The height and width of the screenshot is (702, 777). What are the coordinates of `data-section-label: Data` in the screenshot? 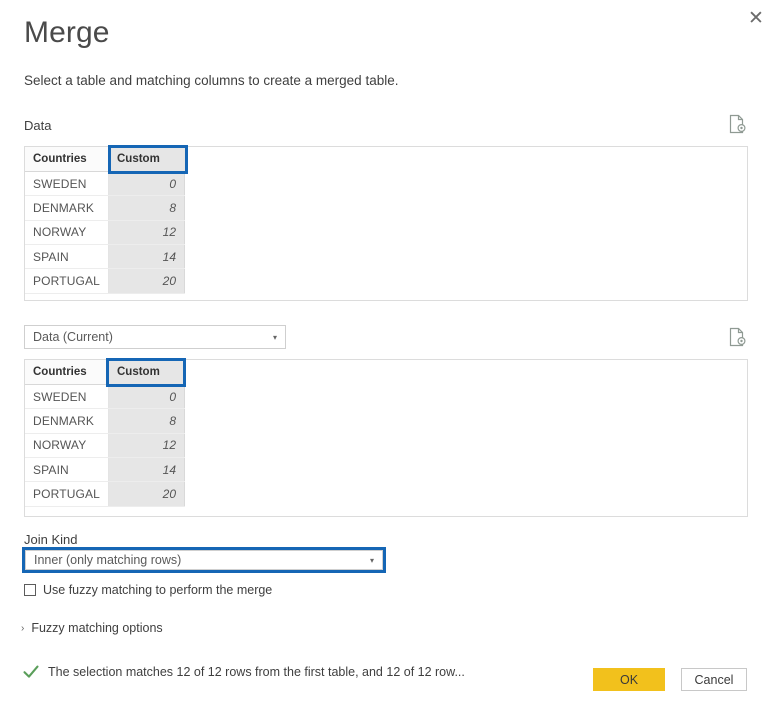 It's located at (38, 125).